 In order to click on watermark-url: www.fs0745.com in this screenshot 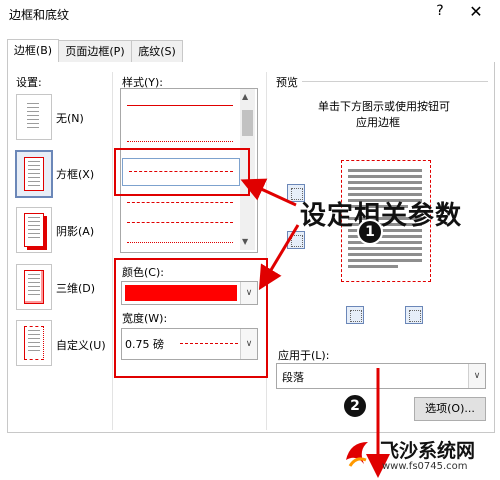, I will do `click(425, 466)`.